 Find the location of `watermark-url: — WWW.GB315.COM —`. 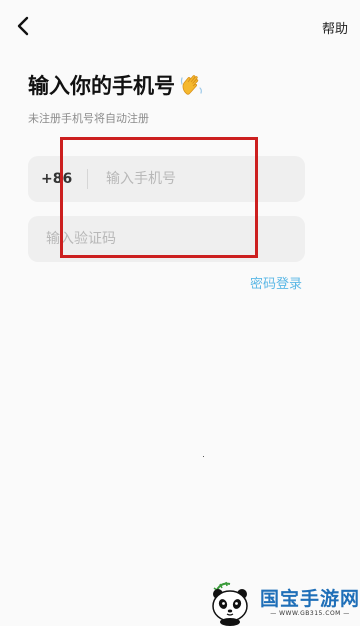

watermark-url: — WWW.GB315.COM — is located at coordinates (310, 613).